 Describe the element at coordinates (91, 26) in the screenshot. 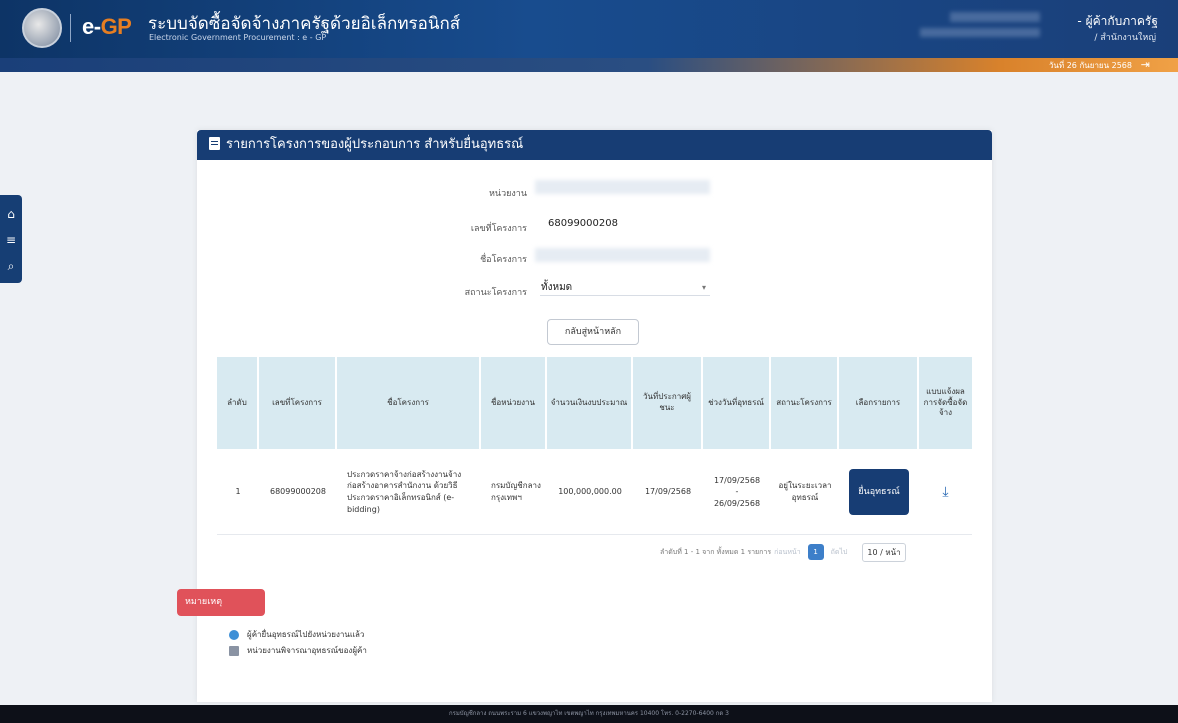

I see `logo-e: e-` at that location.